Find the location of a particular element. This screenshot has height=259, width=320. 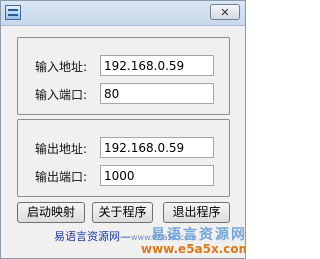

about-program-button: 关于程序 is located at coordinates (122, 212).